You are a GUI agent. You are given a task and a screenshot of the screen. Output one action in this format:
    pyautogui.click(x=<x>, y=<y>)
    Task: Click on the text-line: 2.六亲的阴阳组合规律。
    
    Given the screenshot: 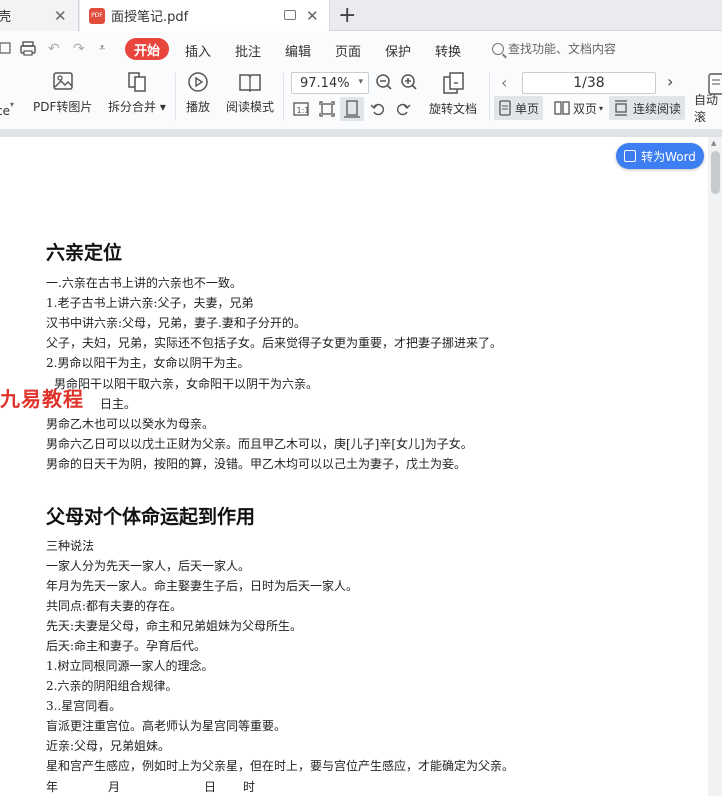 What is the action you would take?
    pyautogui.click(x=112, y=686)
    